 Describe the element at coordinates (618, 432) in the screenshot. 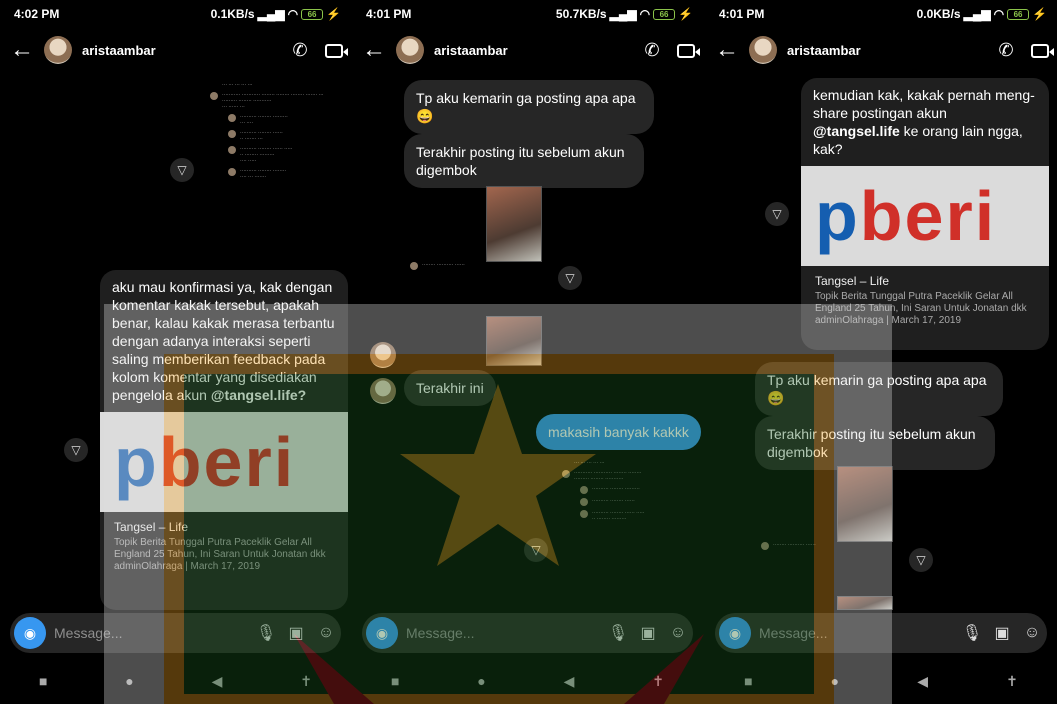

I see `sent-message-bubble: makasih banyak kakkk` at that location.